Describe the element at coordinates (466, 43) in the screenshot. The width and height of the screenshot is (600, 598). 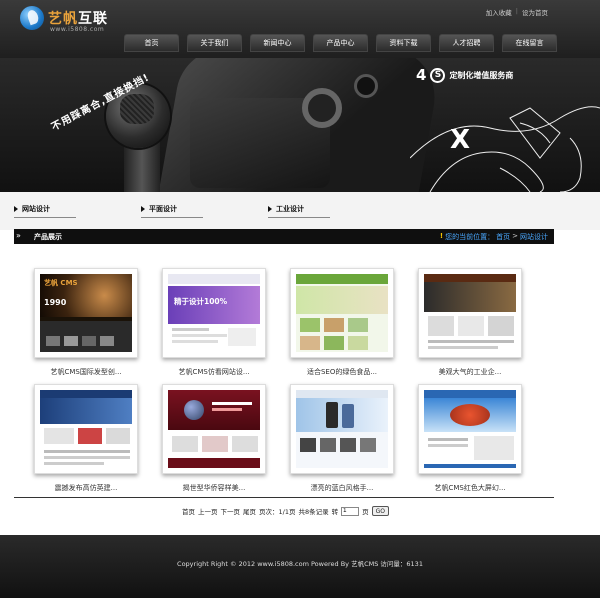
I see `nav-item-careers: 人才招聘` at that location.